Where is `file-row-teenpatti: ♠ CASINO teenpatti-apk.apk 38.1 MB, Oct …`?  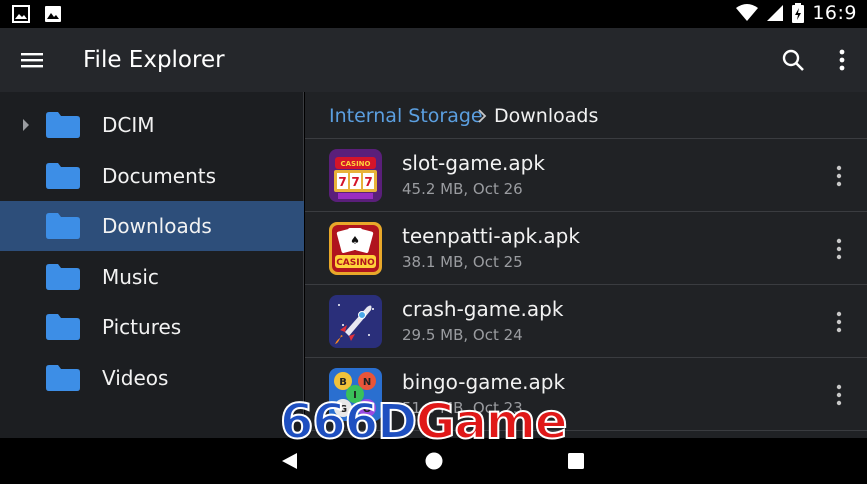
file-row-teenpatti: ♠ CASINO teenpatti-apk.apk 38.1 MB, Oct … is located at coordinates (586, 248).